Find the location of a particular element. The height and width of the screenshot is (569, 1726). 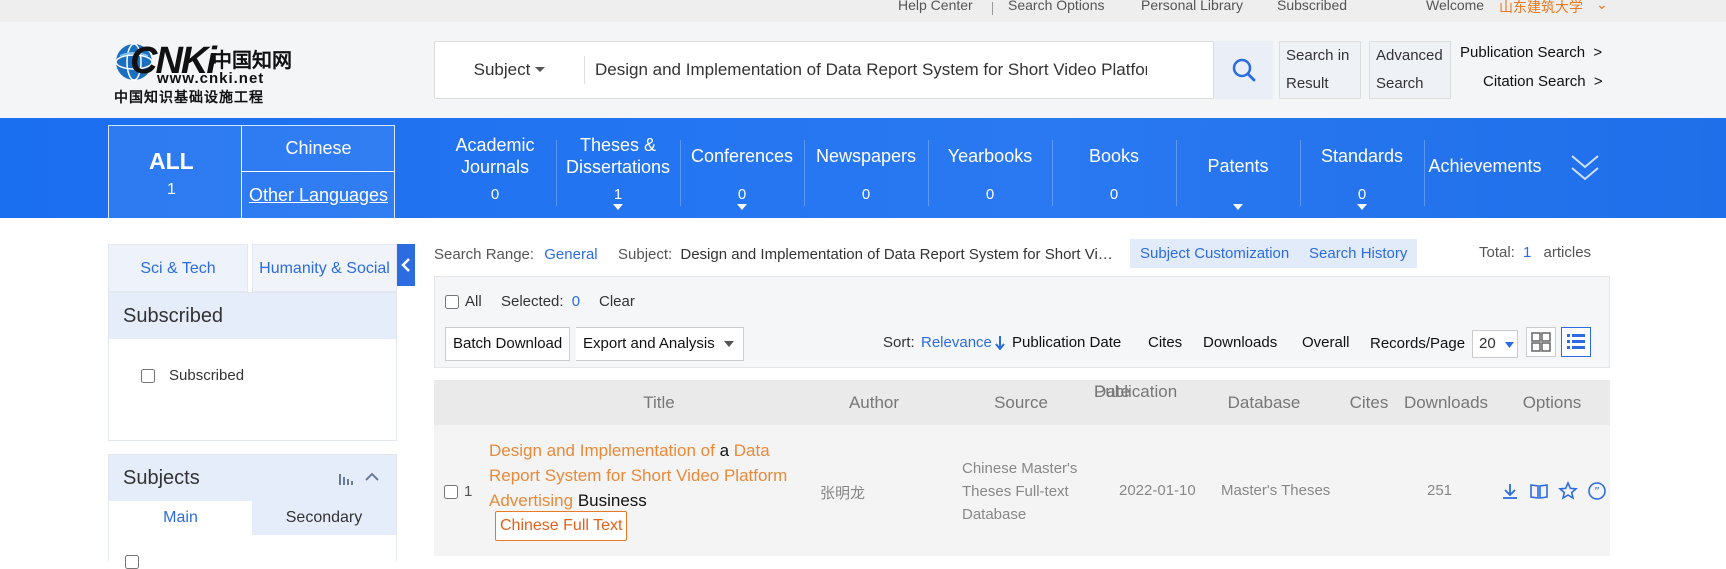

sort-publication-date: Publication Date is located at coordinates (1066, 342).